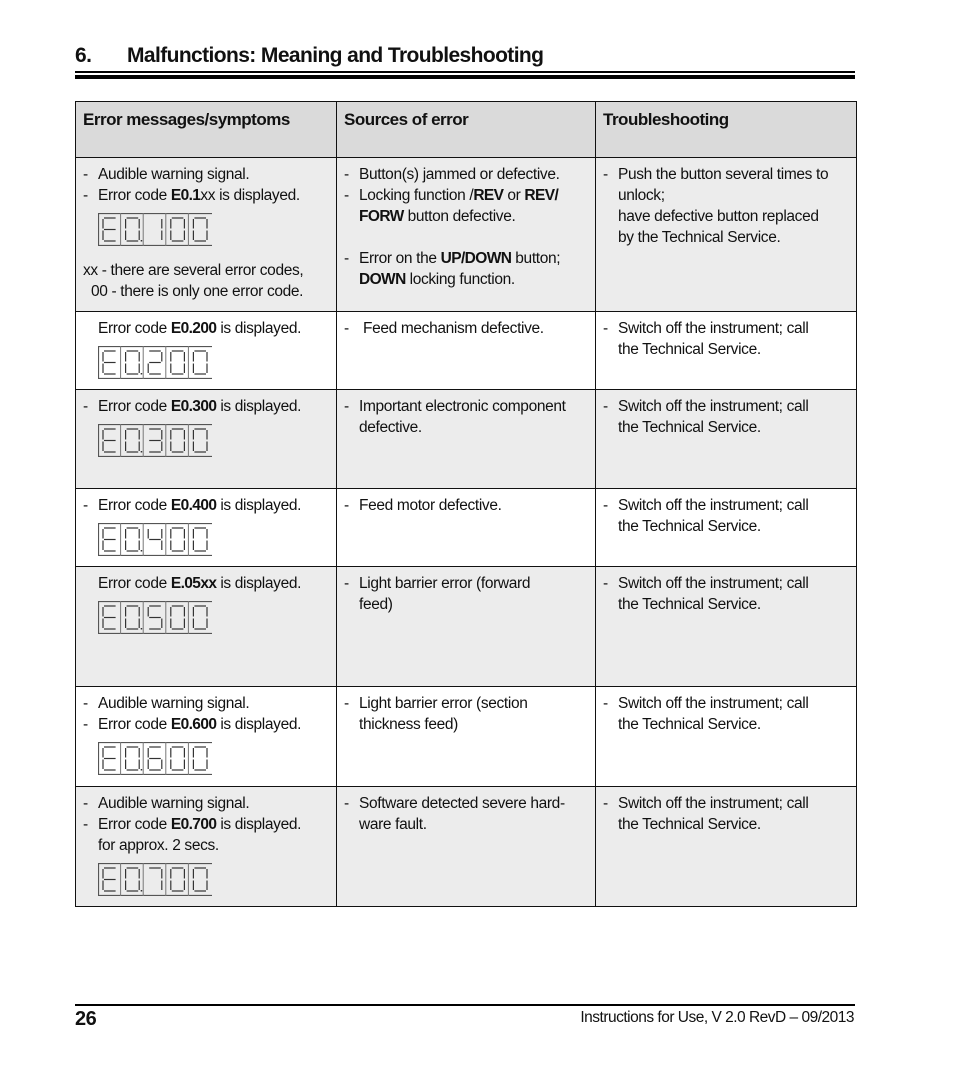 This screenshot has width=954, height=1080. What do you see at coordinates (465, 427) in the screenshot?
I see `text-line: defective.` at bounding box center [465, 427].